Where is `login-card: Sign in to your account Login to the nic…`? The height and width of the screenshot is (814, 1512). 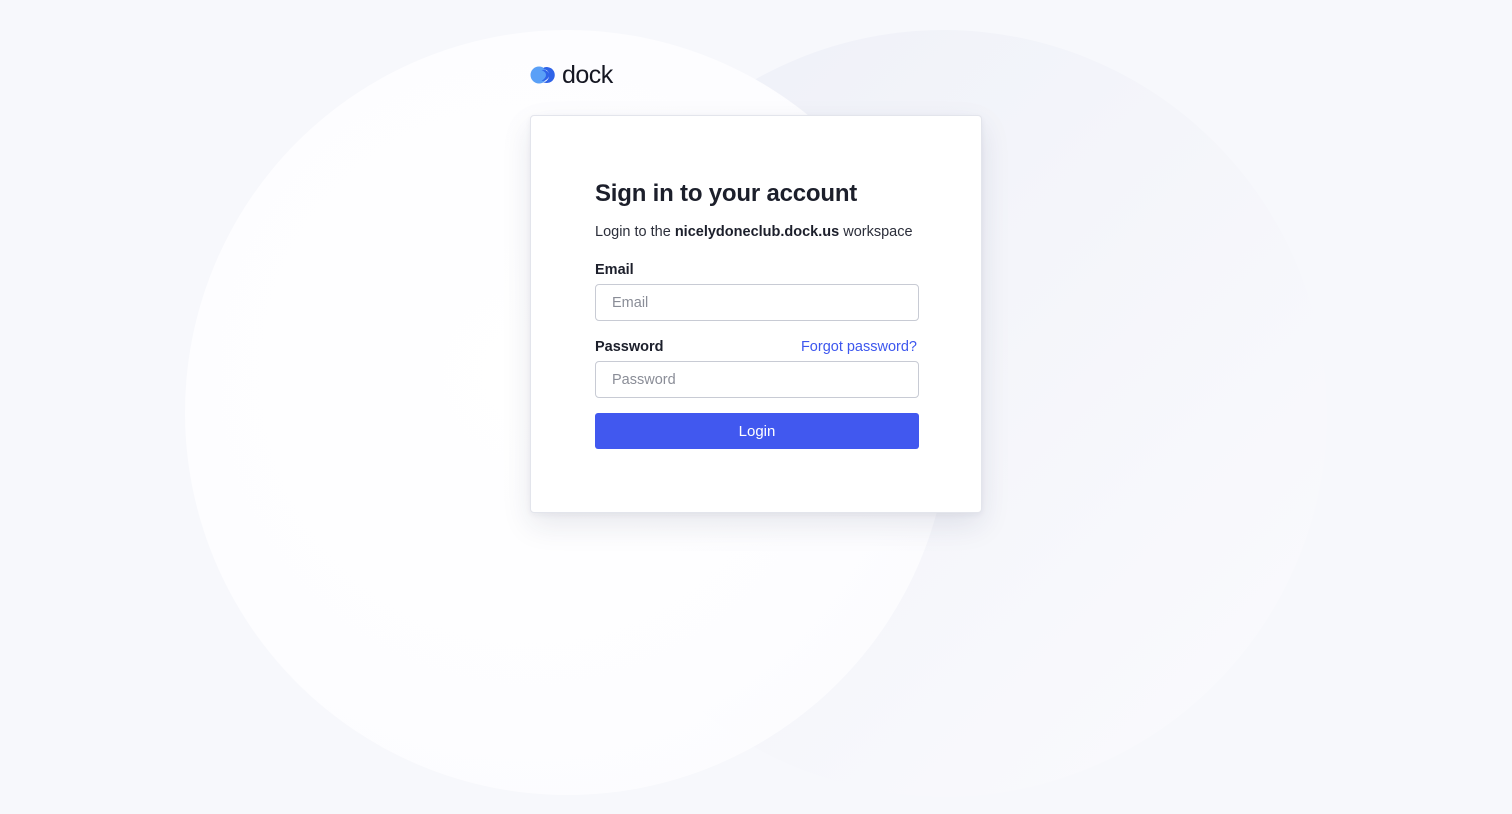
login-card: Sign in to your account Login to the nic… is located at coordinates (756, 314).